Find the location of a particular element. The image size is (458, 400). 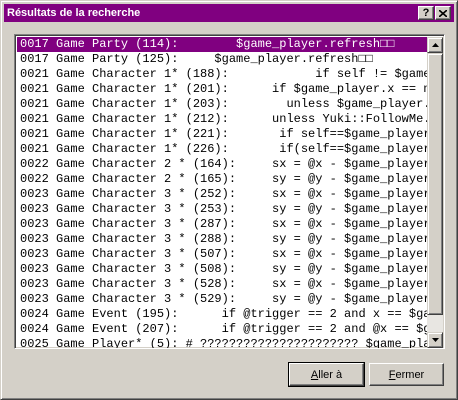

scroll-thumb is located at coordinates (435, 184).